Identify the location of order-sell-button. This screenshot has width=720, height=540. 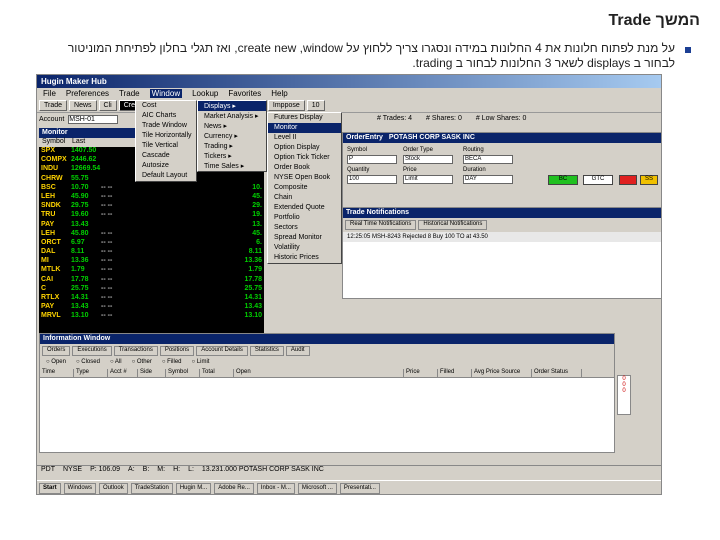
(628, 180).